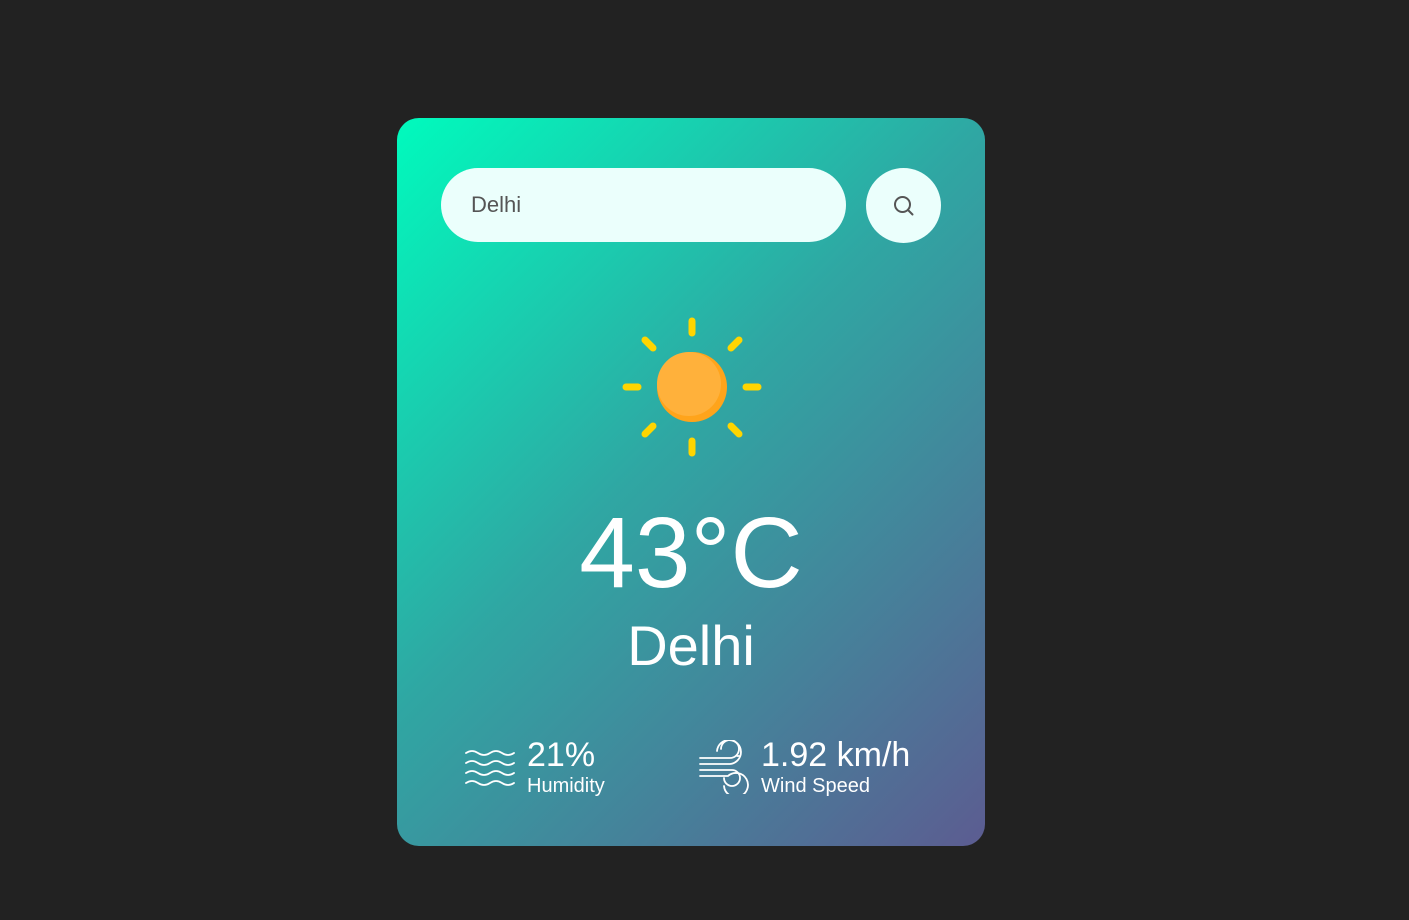  Describe the element at coordinates (692, 387) in the screenshot. I see `sun-icon` at that location.